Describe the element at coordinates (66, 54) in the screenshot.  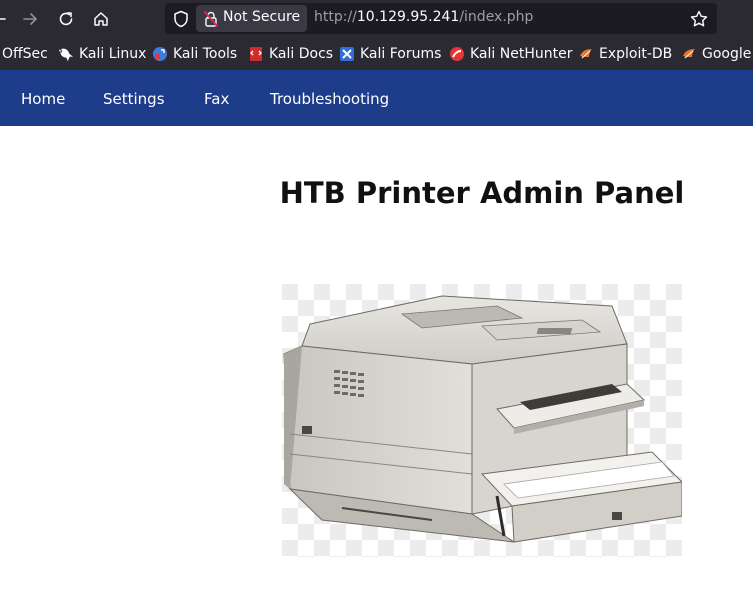
I see `kali-dragon-icon` at that location.